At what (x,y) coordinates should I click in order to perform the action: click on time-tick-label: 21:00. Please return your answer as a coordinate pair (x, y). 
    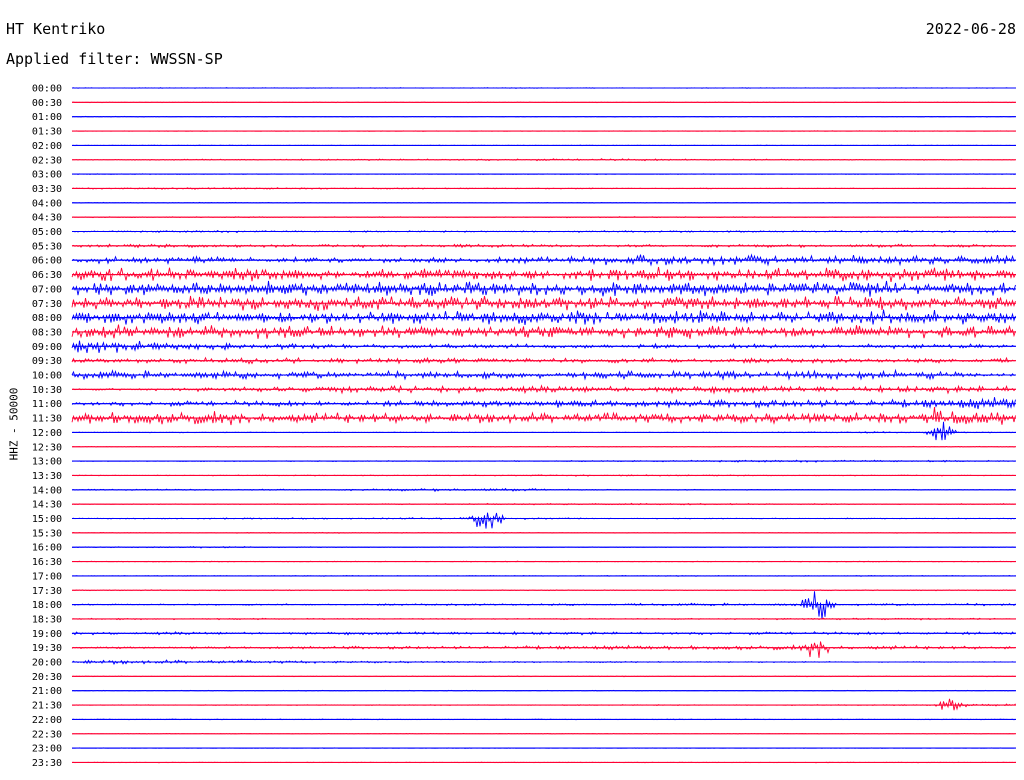
    Looking at the image, I should click on (47, 691).